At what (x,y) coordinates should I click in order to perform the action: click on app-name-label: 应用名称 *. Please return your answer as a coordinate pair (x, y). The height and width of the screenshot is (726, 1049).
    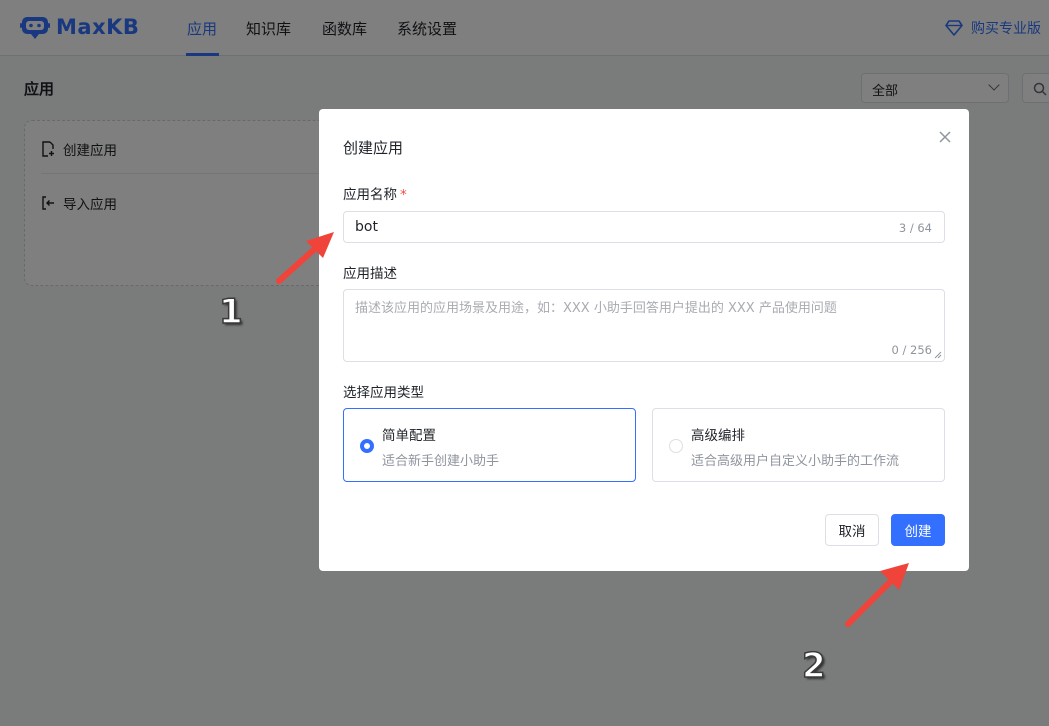
    Looking at the image, I should click on (375, 193).